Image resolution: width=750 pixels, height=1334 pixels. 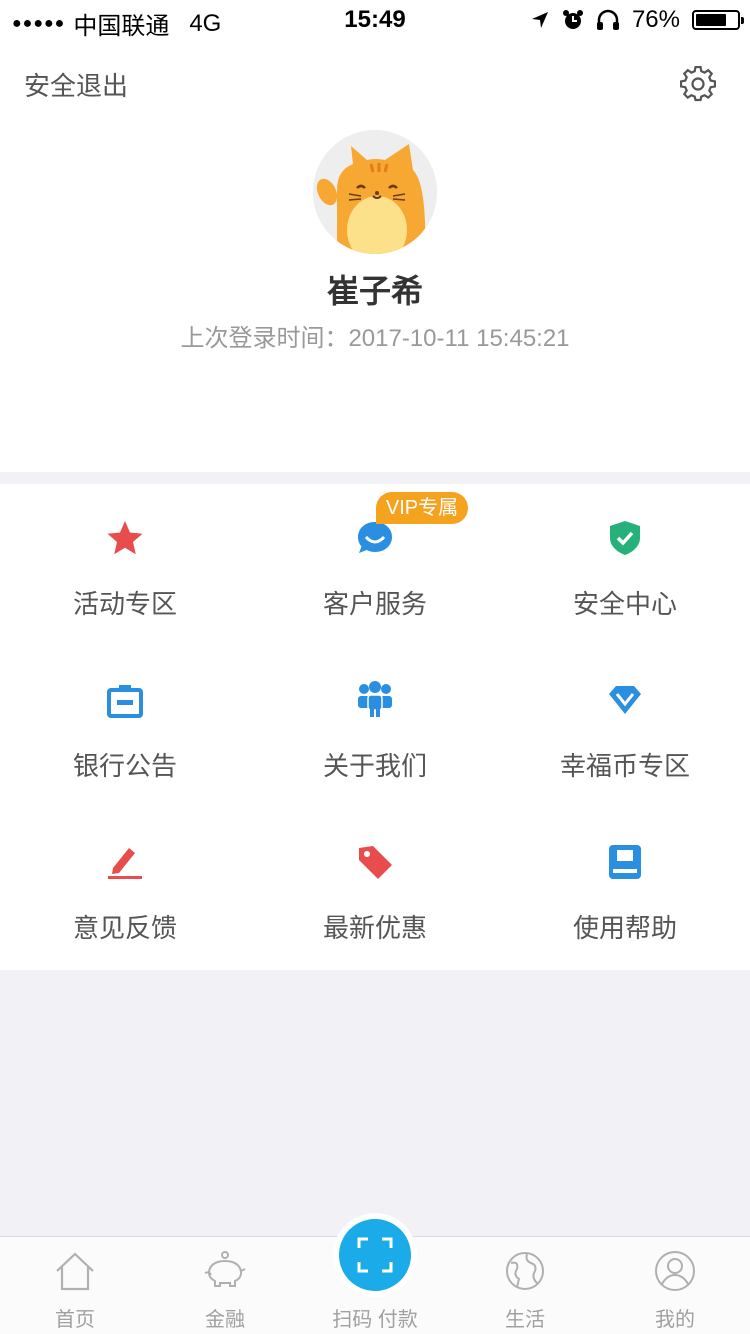 What do you see at coordinates (125, 701) in the screenshot?
I see `announcement-box-icon` at bounding box center [125, 701].